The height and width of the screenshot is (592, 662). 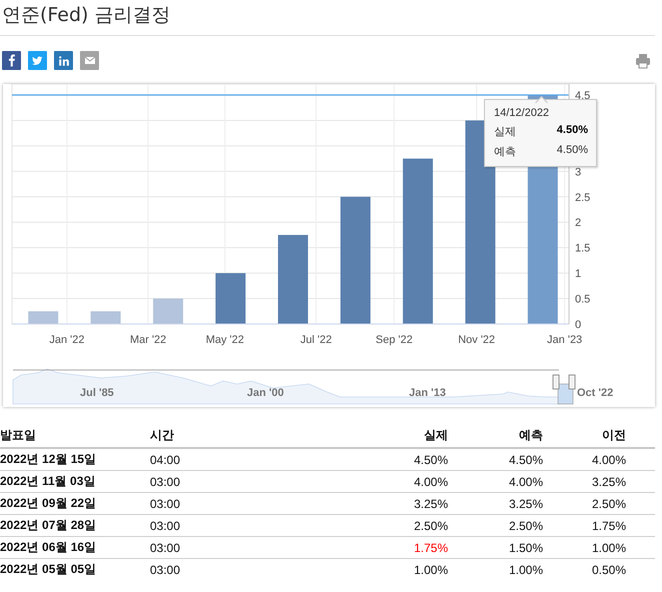 What do you see at coordinates (49, 525) in the screenshot?
I see `table-cell-text: 2022년 07월 28일` at bounding box center [49, 525].